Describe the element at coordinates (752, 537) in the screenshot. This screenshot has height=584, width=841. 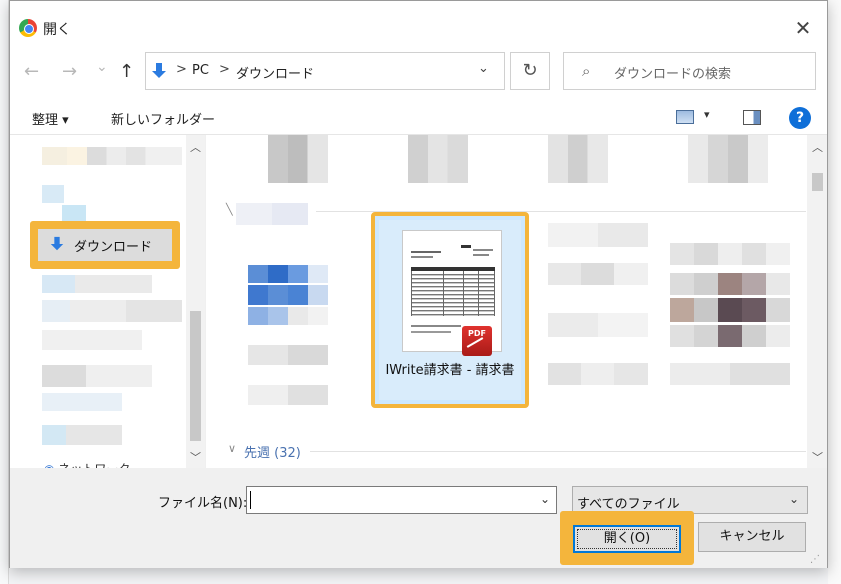
I see `cancel-button: キャンセル` at that location.